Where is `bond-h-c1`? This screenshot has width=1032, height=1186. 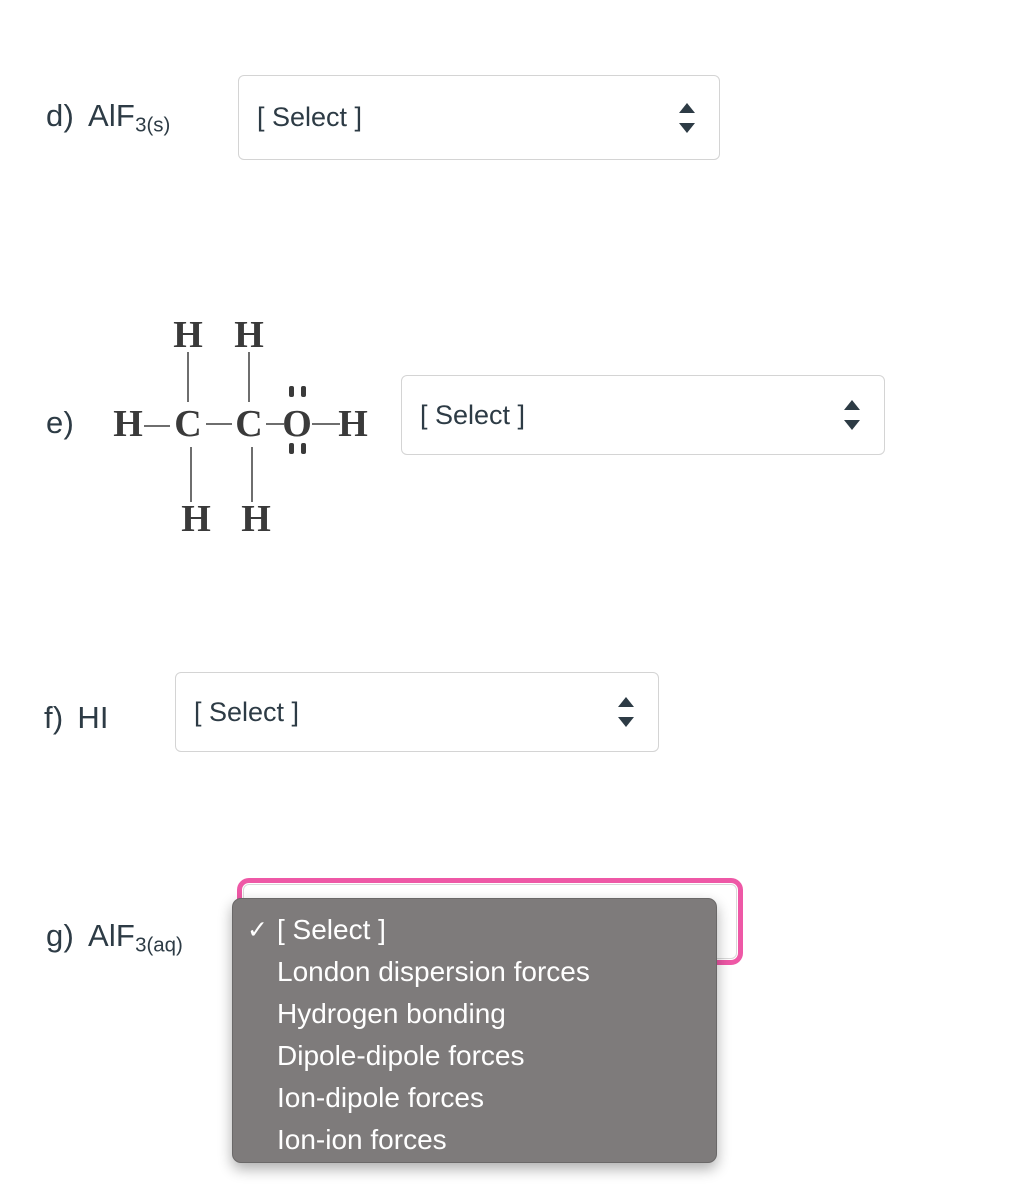 bond-h-c1 is located at coordinates (157, 426).